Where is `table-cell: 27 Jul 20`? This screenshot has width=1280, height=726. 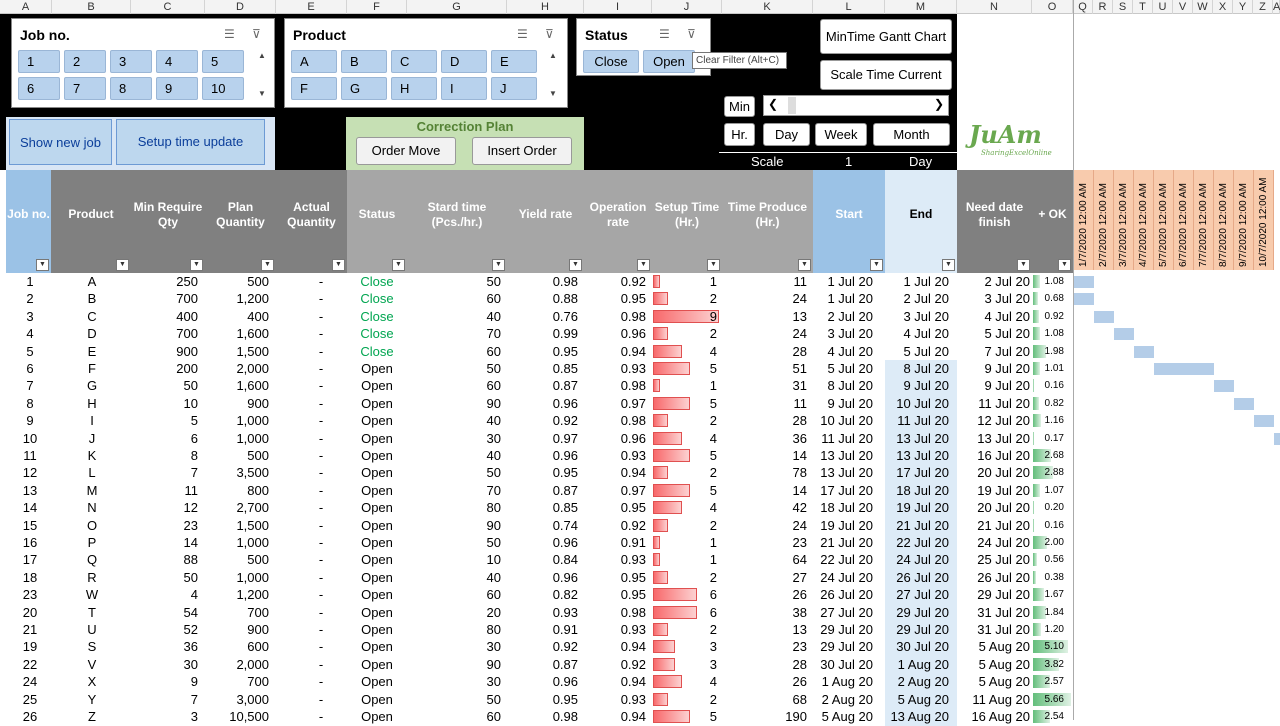
table-cell: 27 Jul 20 is located at coordinates (843, 612).